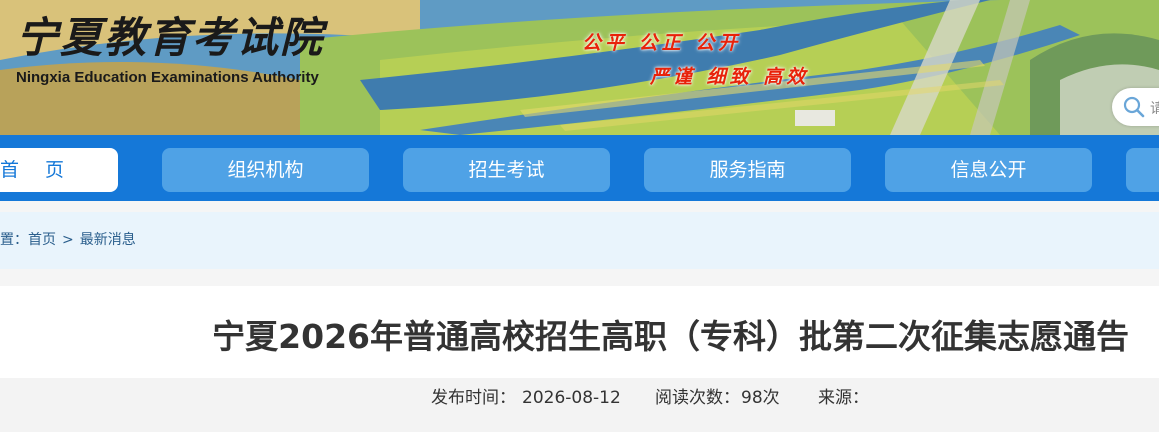 The height and width of the screenshot is (432, 1159). Describe the element at coordinates (42, 240) in the screenshot. I see `breadcrumb-link-home: 首页` at that location.